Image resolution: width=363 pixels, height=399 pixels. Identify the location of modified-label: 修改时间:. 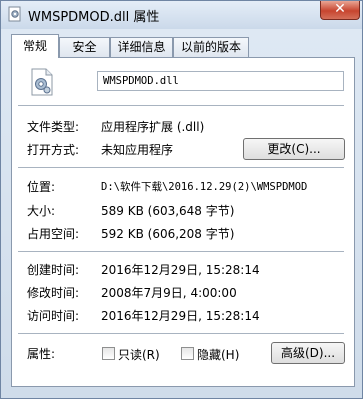
(53, 293).